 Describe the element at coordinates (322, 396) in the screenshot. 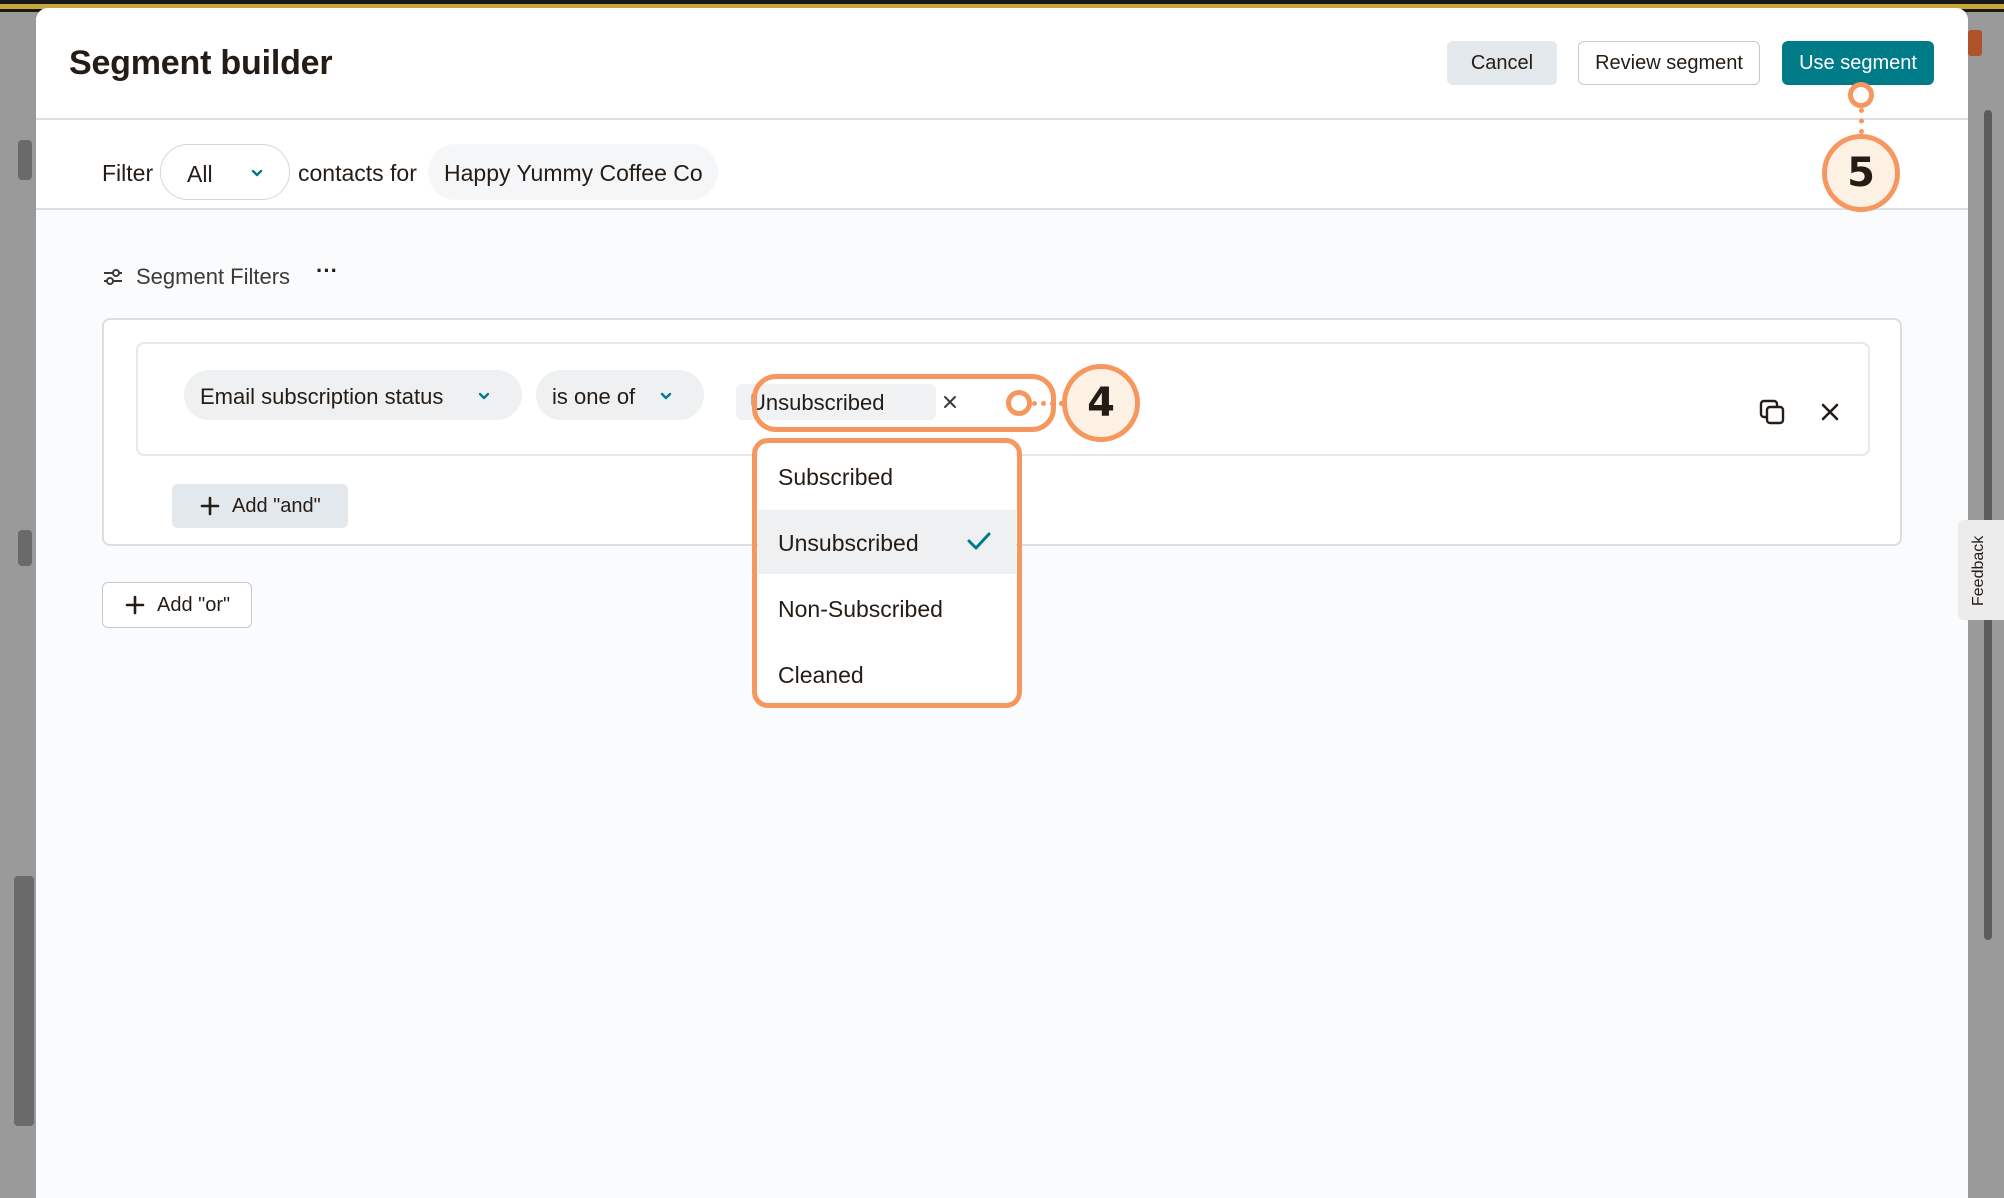

I see `field-select-value: Email subscription status` at that location.